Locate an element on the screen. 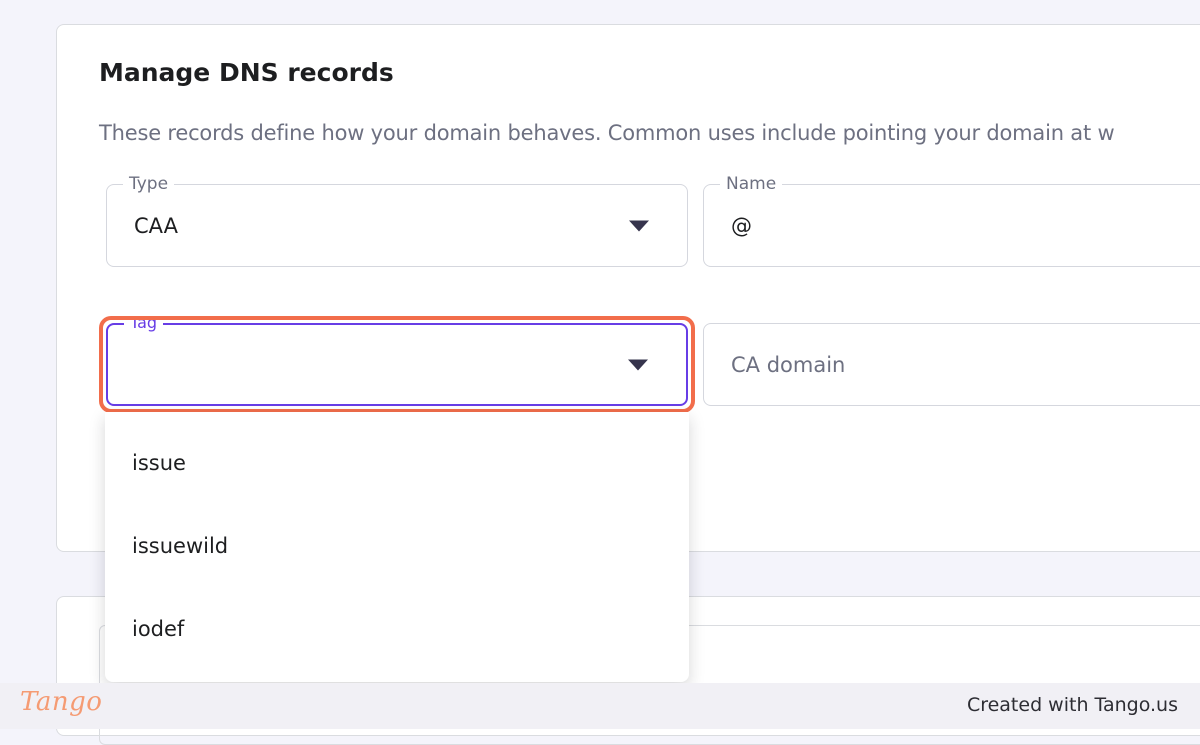 This screenshot has height=745, width=1200. type-label: Type is located at coordinates (149, 184).